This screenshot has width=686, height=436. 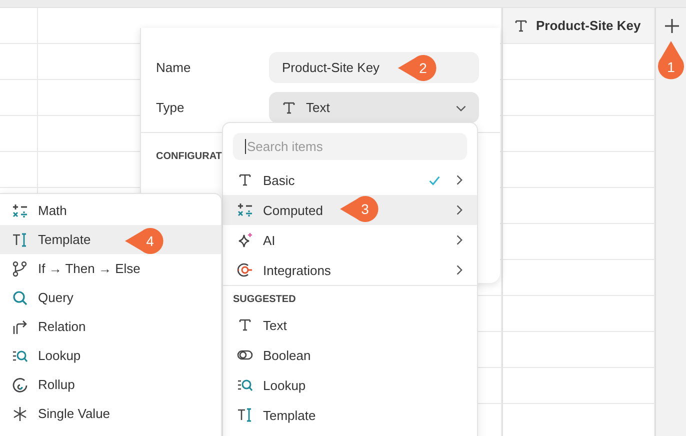 What do you see at coordinates (293, 210) in the screenshot?
I see `menu-item-label: Computed` at bounding box center [293, 210].